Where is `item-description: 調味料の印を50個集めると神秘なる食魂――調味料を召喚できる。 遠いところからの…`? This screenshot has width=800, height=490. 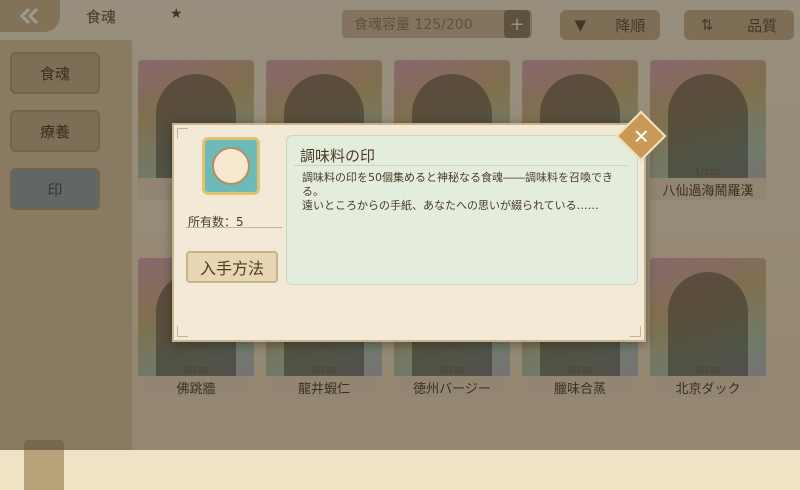
item-description: 調味料の印を50個集めると神秘なる食魂――調味料を召喚できる。 遠いところからの… is located at coordinates (465, 192).